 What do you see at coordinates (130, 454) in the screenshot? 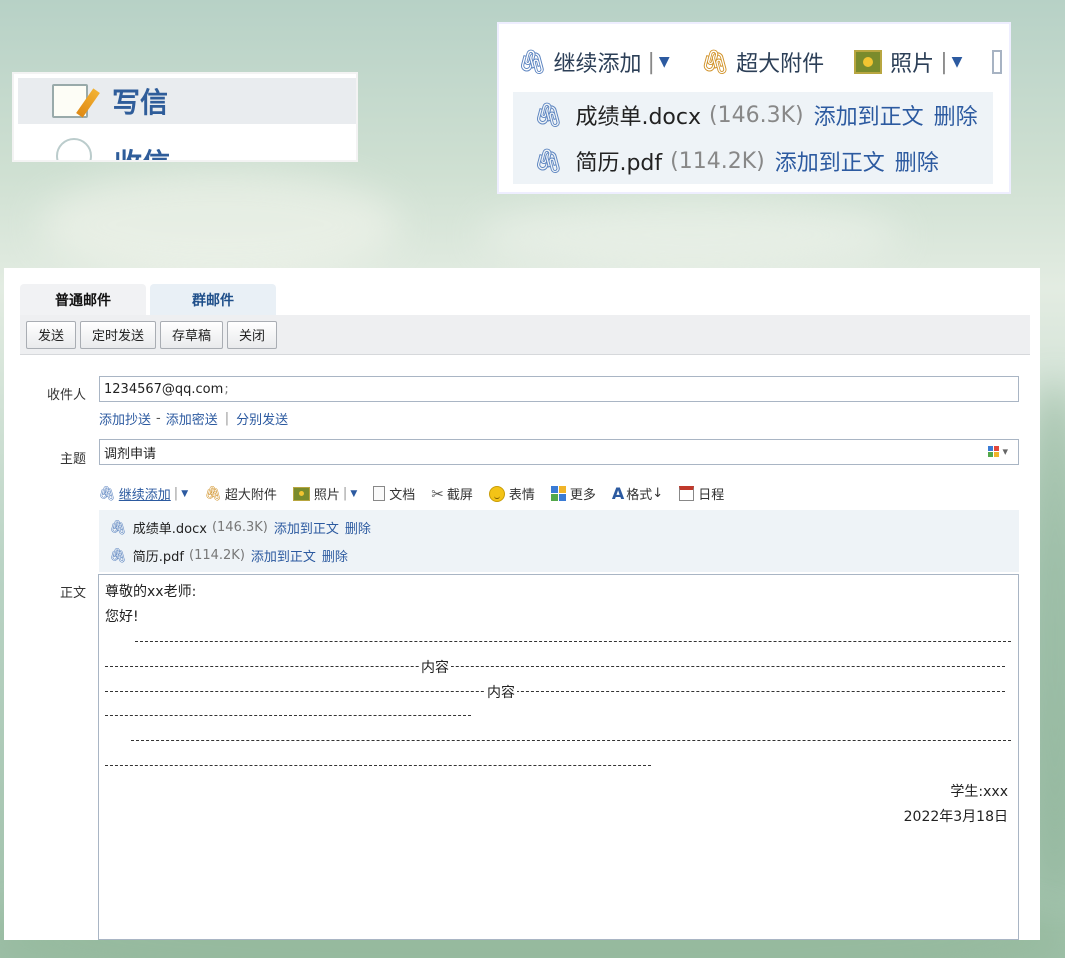
I see `subject-value: 调剂申请` at bounding box center [130, 454].